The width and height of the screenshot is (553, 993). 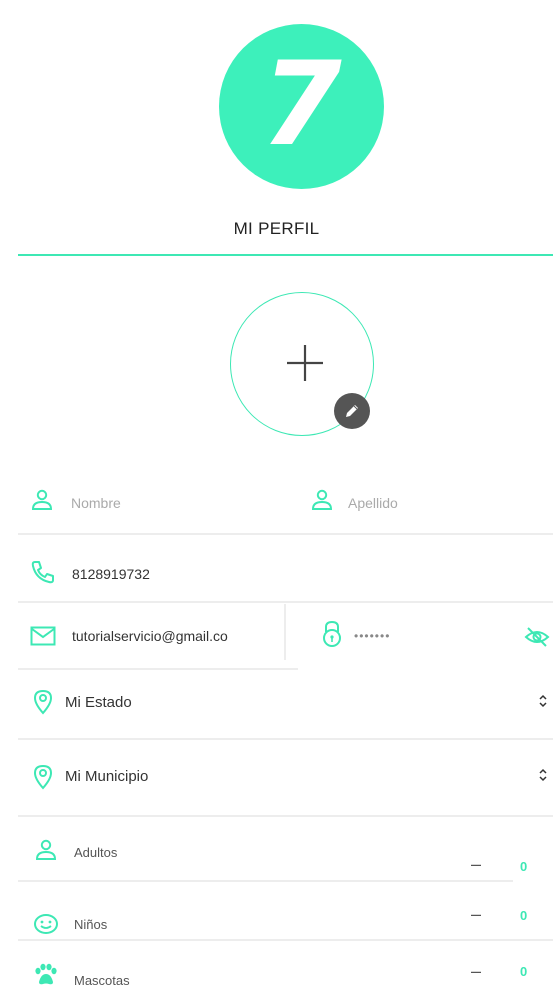 I want to click on email-field: tutorialservicio@gmail.c⁠o, so click(x=161, y=636).